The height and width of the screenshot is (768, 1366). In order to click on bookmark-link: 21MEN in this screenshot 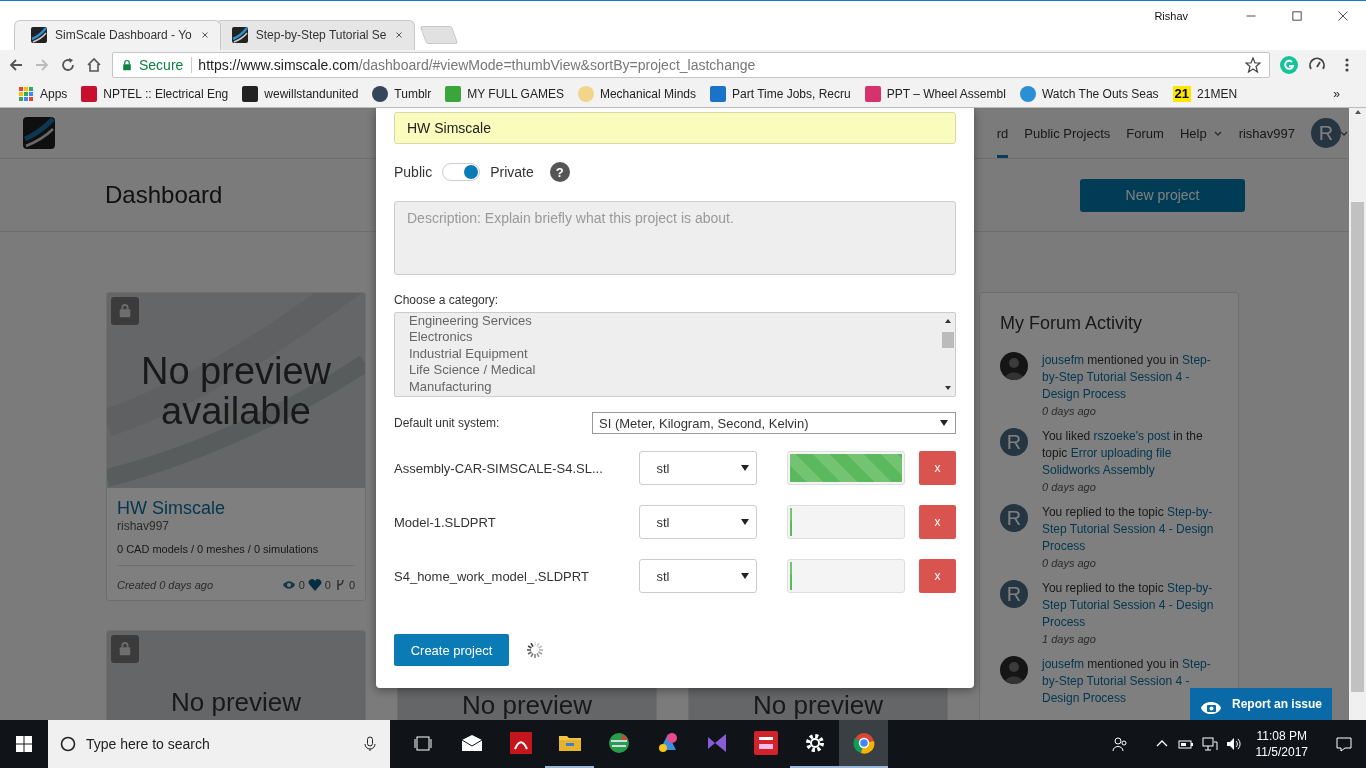, I will do `click(1217, 94)`.